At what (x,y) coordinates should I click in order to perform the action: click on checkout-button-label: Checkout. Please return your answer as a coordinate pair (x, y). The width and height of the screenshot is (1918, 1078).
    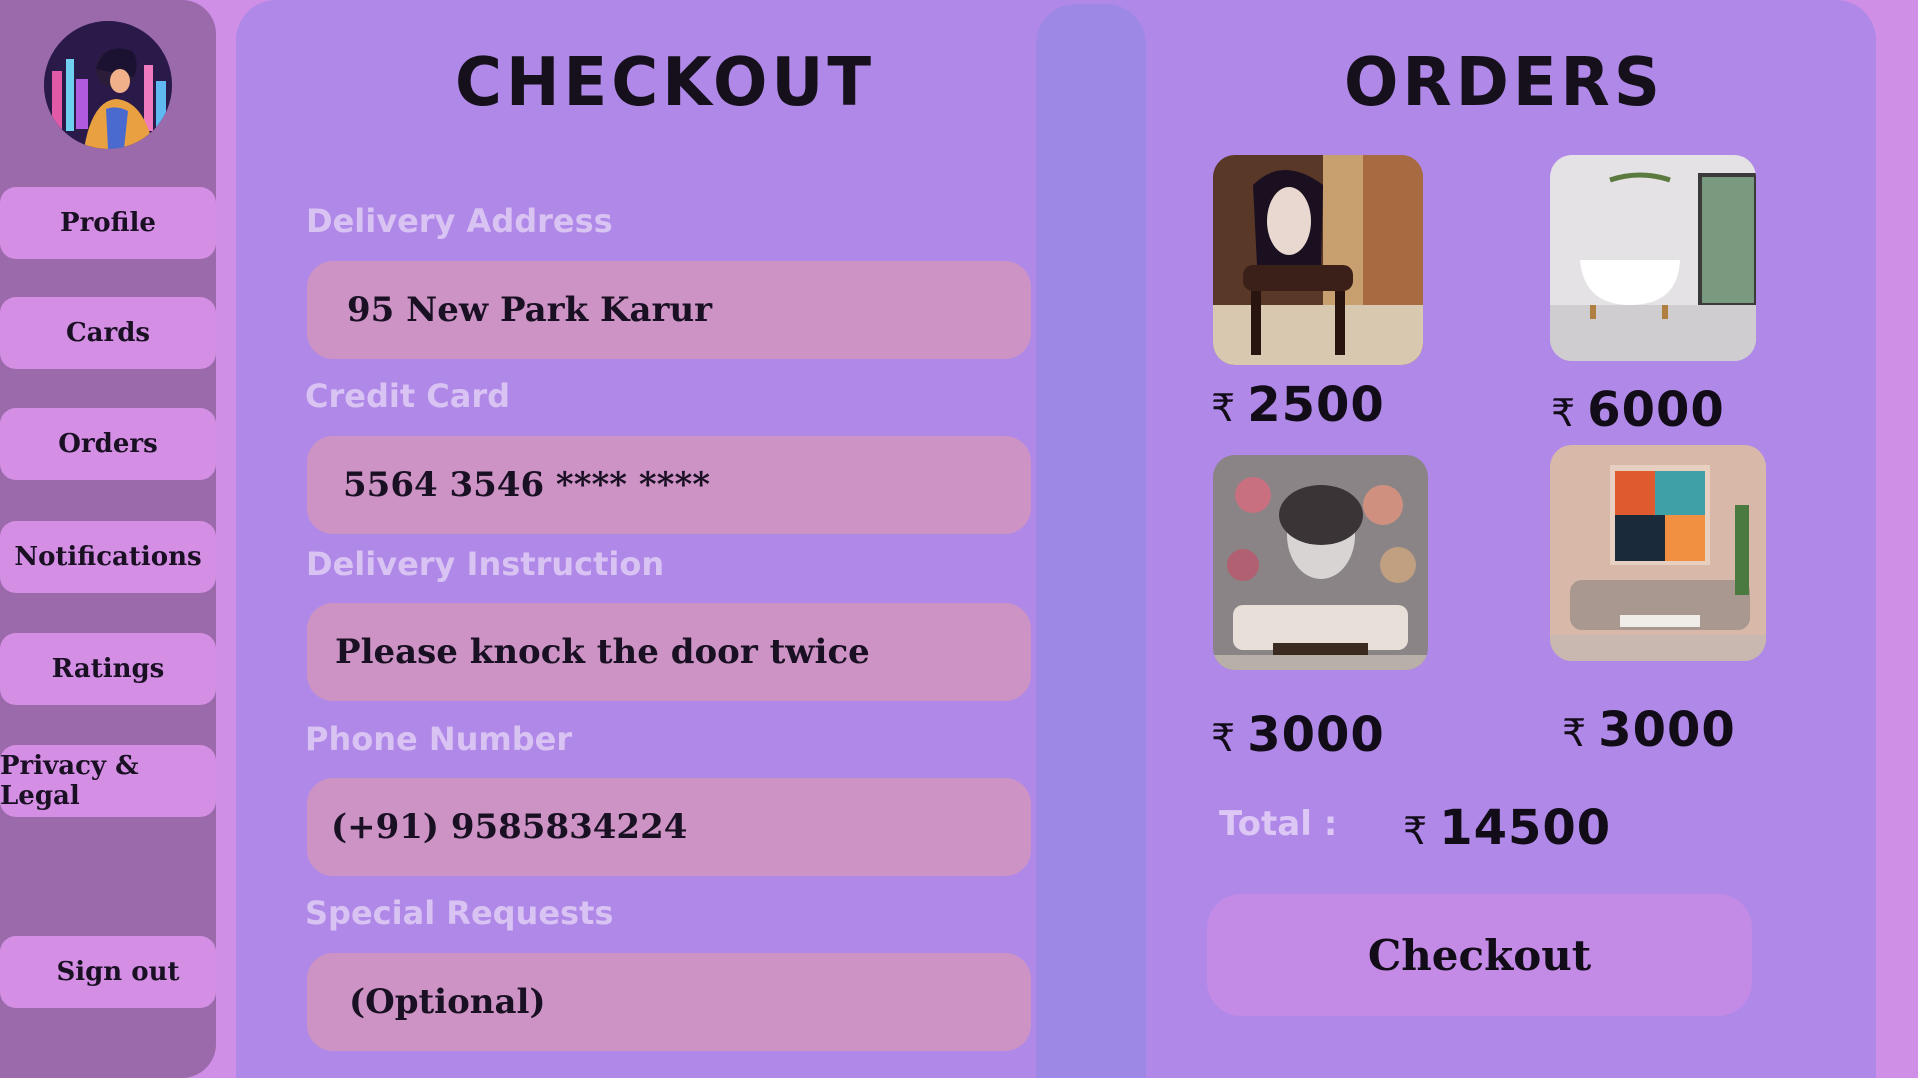
    Looking at the image, I should click on (1479, 955).